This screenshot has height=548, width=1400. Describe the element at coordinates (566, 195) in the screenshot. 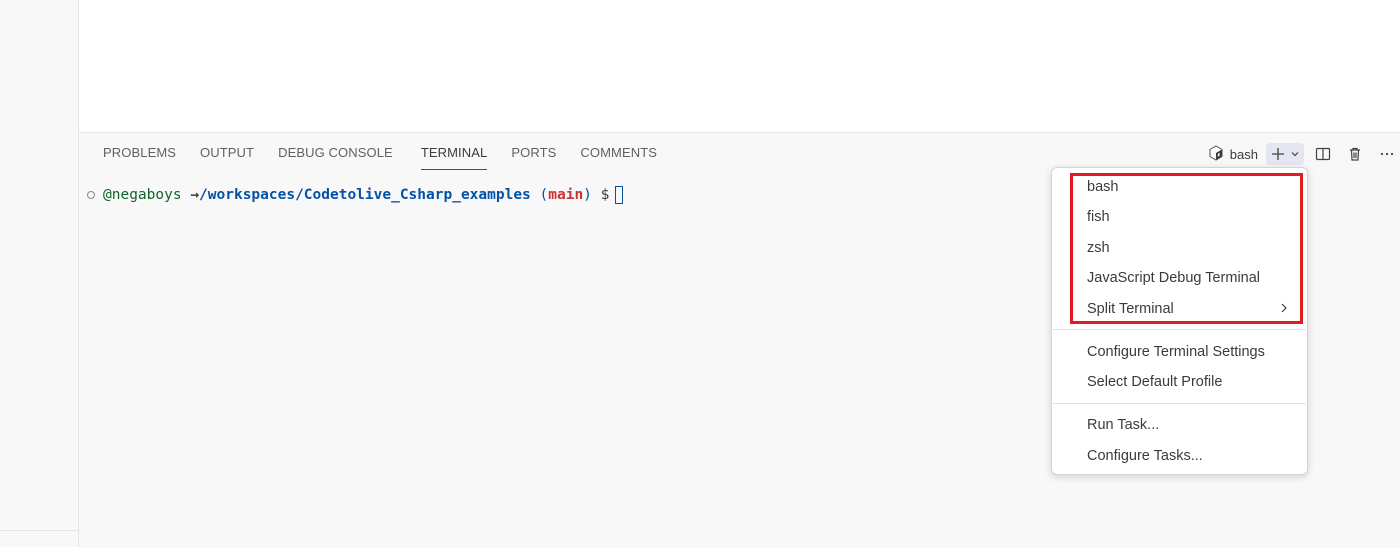

I see `terminal-branch: main` at that location.